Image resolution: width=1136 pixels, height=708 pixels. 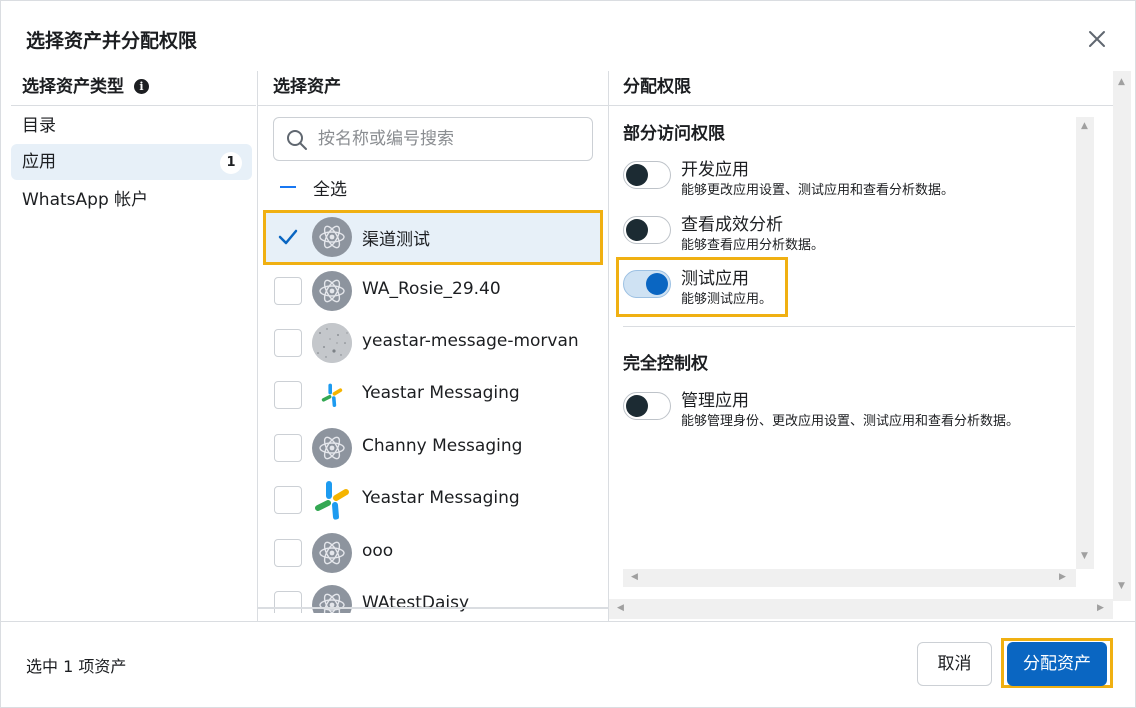 What do you see at coordinates (39, 126) in the screenshot?
I see `asset-type-label: 目录` at bounding box center [39, 126].